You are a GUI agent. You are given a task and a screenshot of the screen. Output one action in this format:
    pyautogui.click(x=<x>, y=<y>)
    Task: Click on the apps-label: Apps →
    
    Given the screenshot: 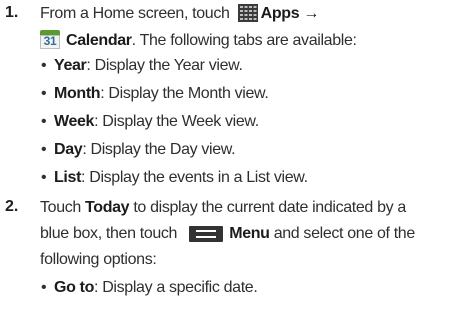 What is the action you would take?
    pyautogui.click(x=290, y=13)
    